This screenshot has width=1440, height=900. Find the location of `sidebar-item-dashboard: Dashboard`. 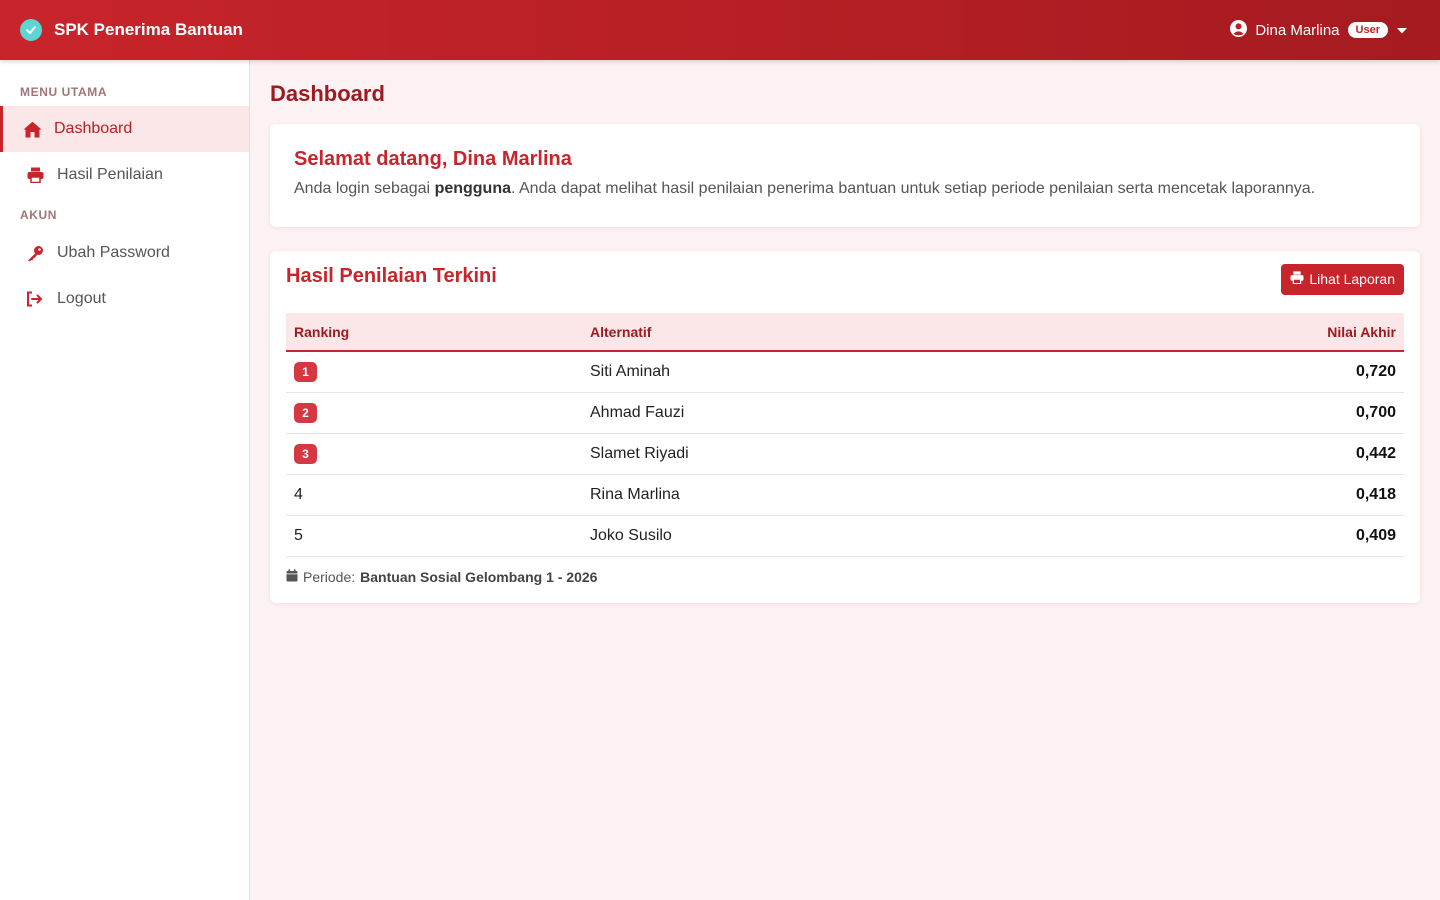

sidebar-item-dashboard: Dashboard is located at coordinates (124, 129).